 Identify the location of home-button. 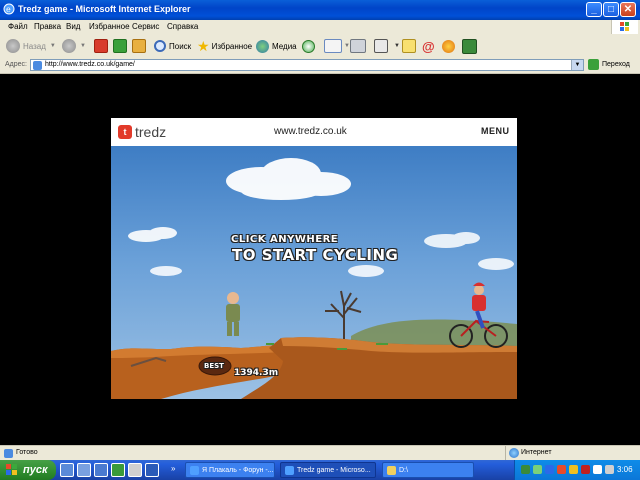
(139, 46).